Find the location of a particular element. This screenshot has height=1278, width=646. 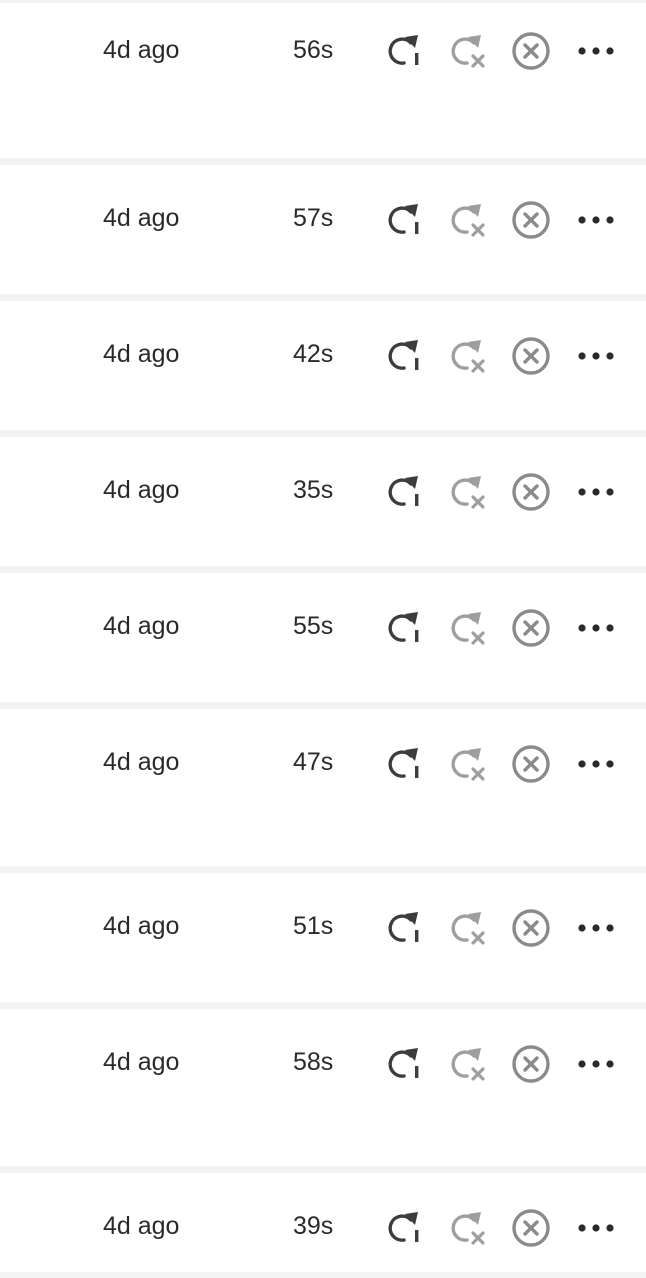

run-duration: 39s is located at coordinates (313, 1226).